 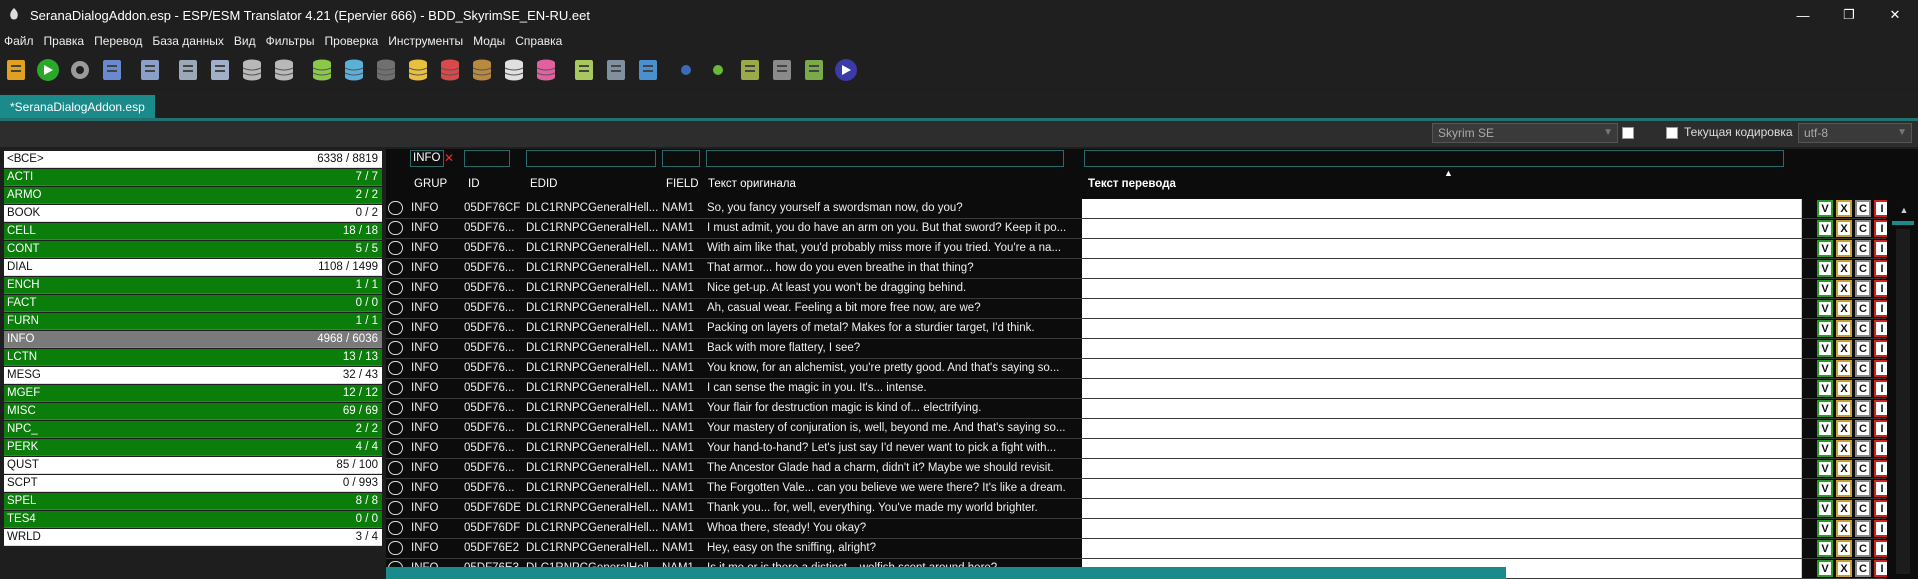 What do you see at coordinates (353, 41) in the screenshot?
I see `menu-check: Проверка` at bounding box center [353, 41].